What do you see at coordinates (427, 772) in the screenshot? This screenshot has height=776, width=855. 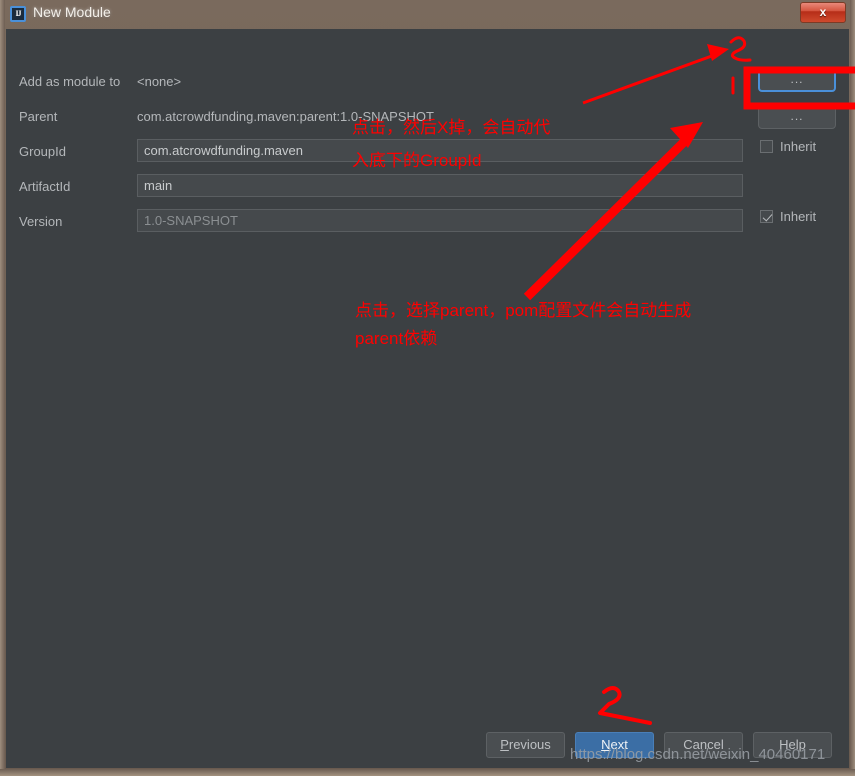 I see `window-border-bottom` at bounding box center [427, 772].